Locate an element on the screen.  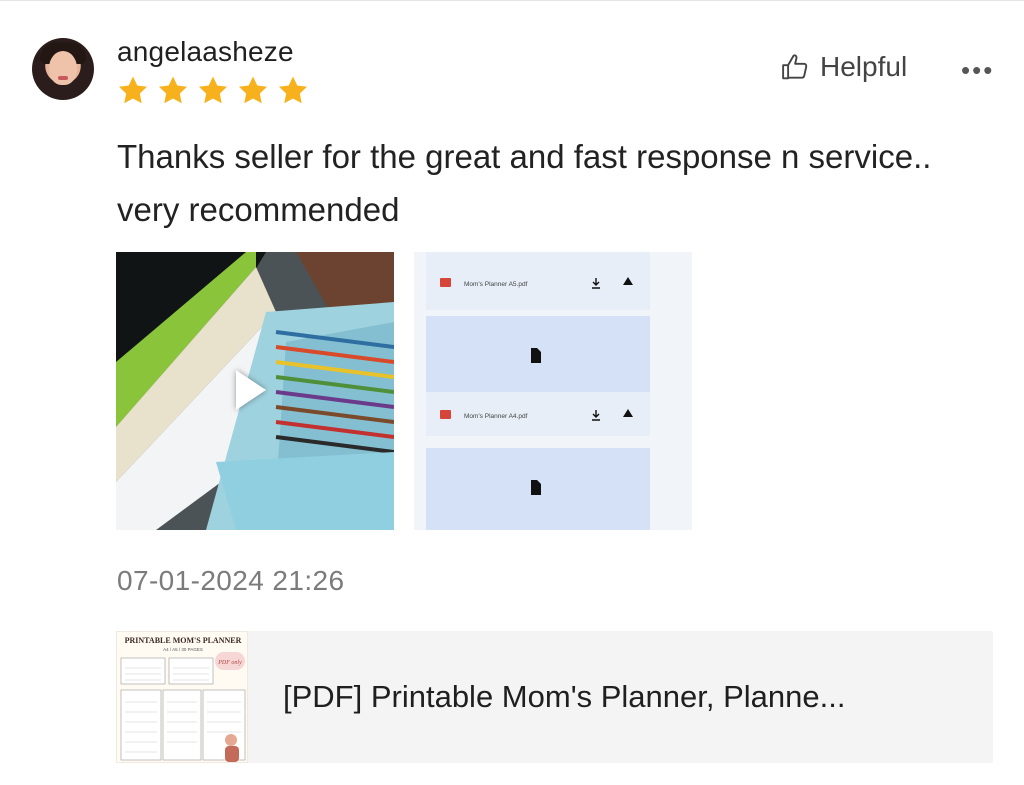
svg-text: A4 / A5 / 30 PAGES is located at coordinates (183, 649).